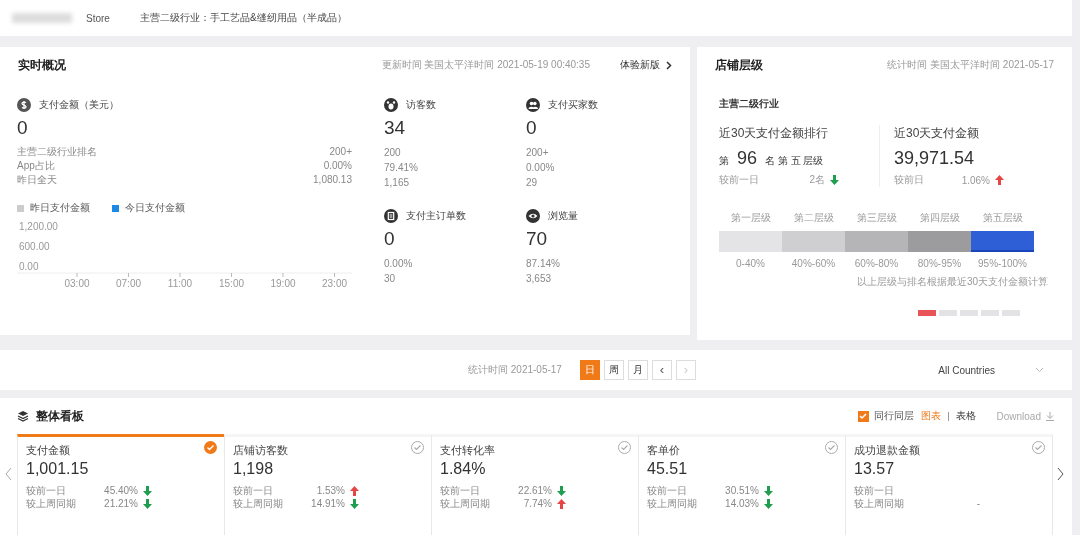 Image resolution: width=1080 pixels, height=535 pixels. I want to click on new-version-link: 体验新版, so click(646, 65).